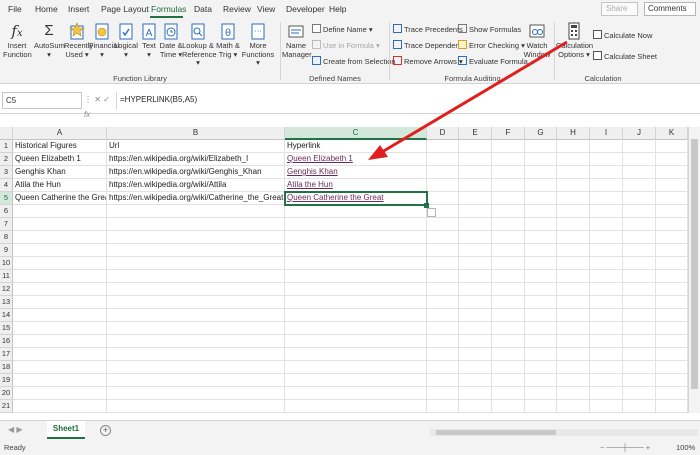  What do you see at coordinates (350, 448) in the screenshot?
I see `status-bar: Ready − ───┼─── + 100%` at bounding box center [350, 448].